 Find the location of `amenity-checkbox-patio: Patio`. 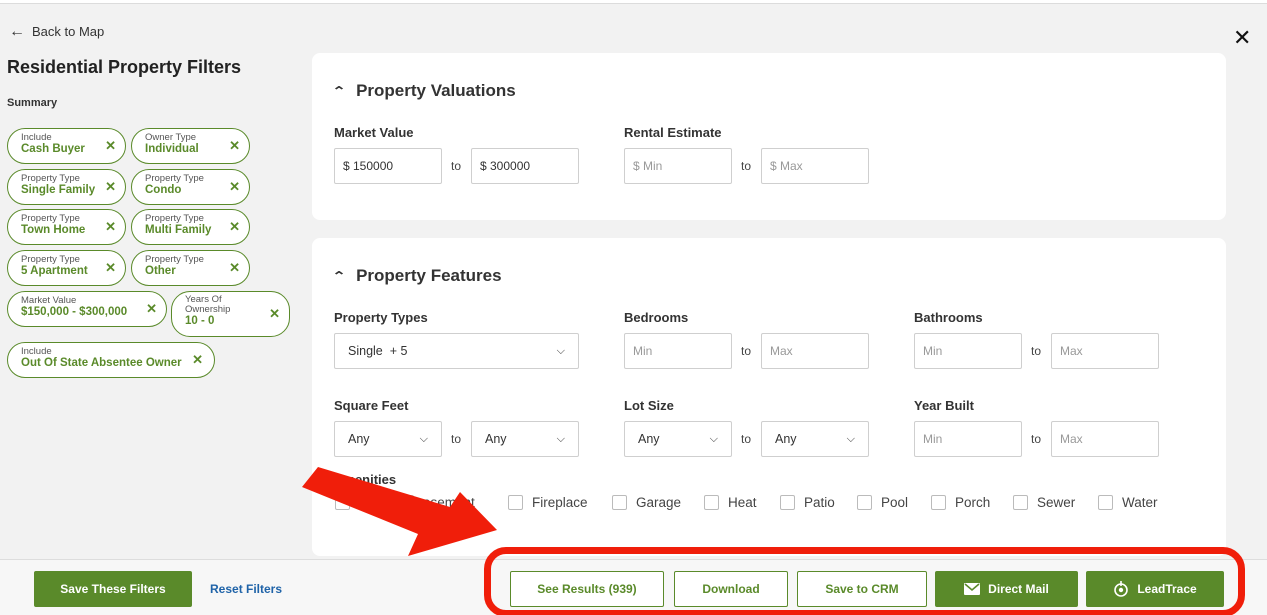

amenity-checkbox-patio: Patio is located at coordinates (807, 502).